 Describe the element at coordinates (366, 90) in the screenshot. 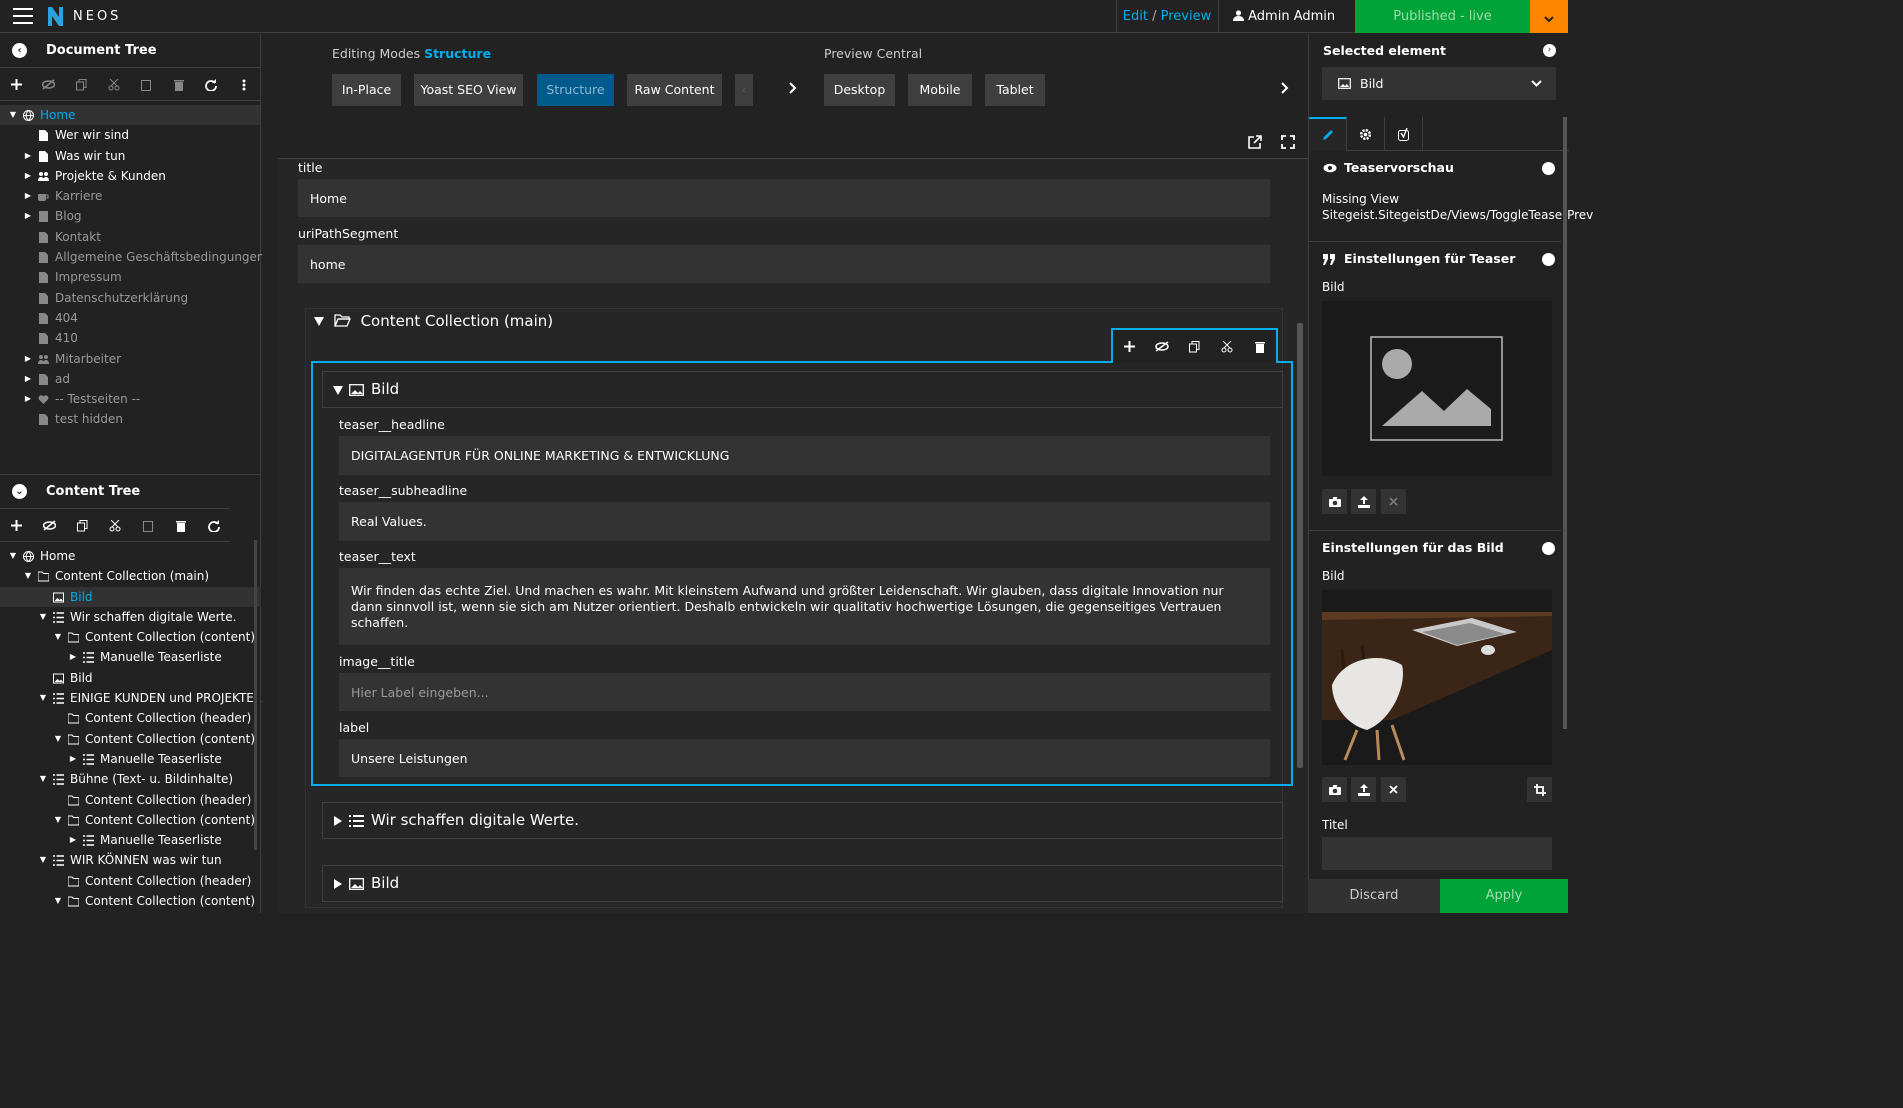

I see `mode-inplace-button: In-Place` at that location.